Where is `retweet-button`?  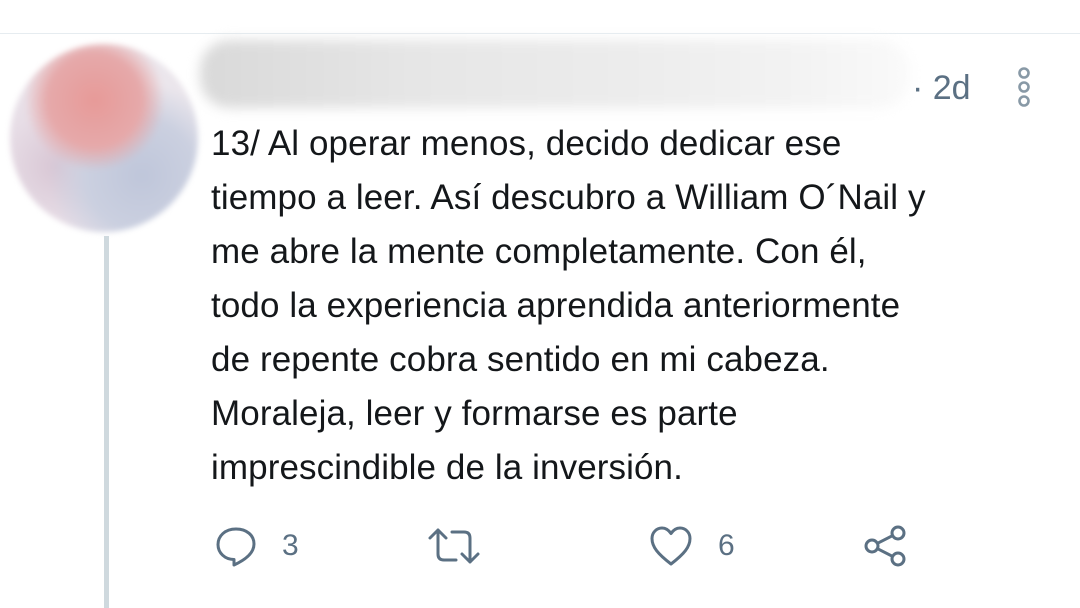 retweet-button is located at coordinates (466, 546).